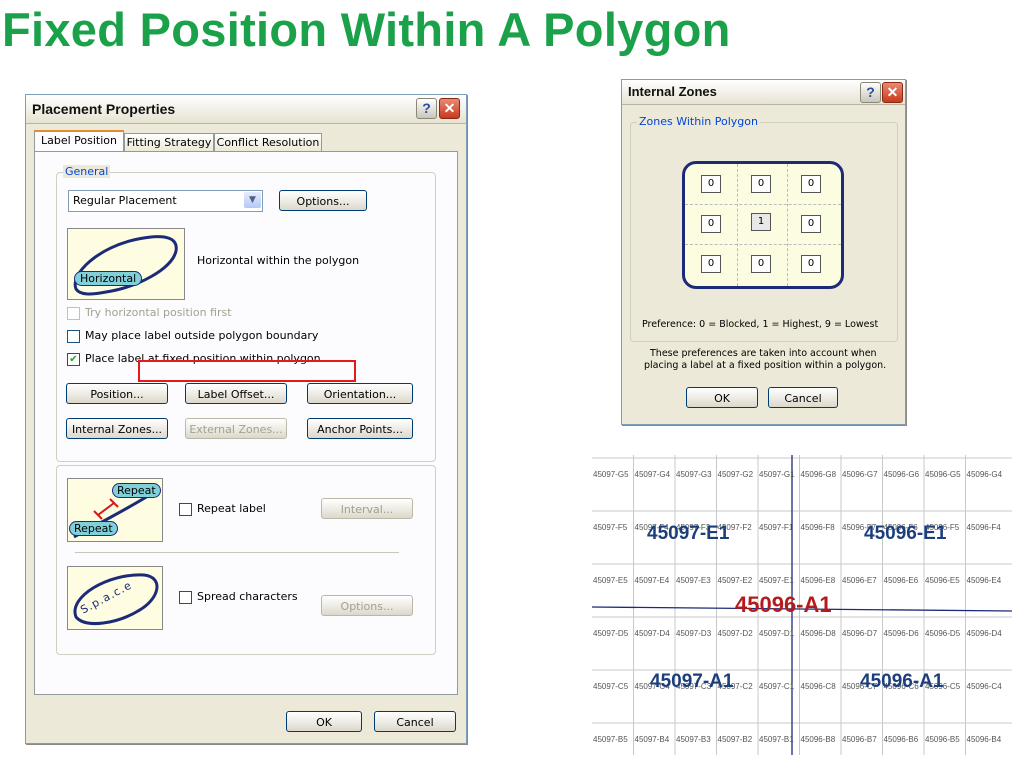 The width and height of the screenshot is (1024, 768). What do you see at coordinates (860, 474) in the screenshot?
I see `grid-cell-label: 45096-G7` at bounding box center [860, 474].